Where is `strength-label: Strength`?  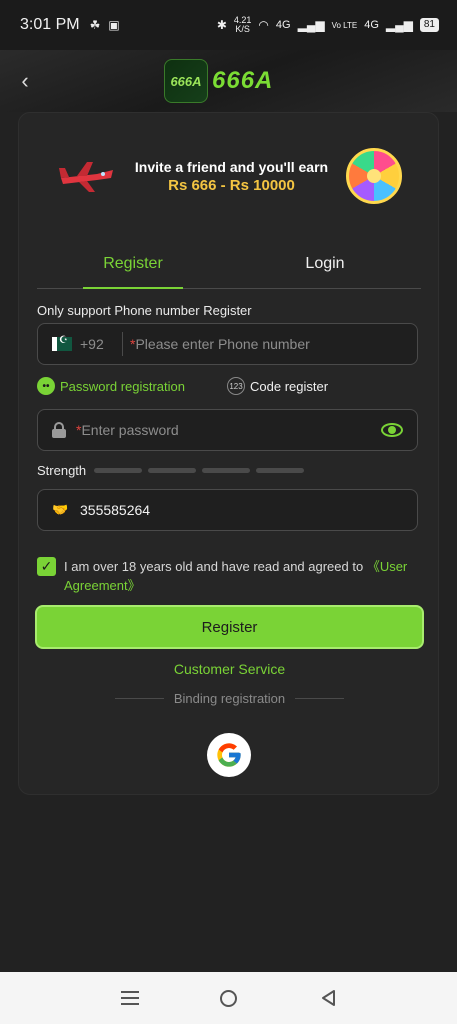 strength-label: Strength is located at coordinates (62, 470).